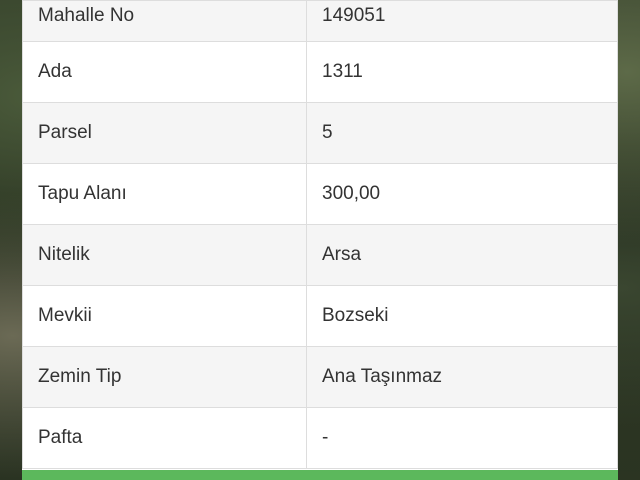 The width and height of the screenshot is (640, 480). I want to click on table-row-ada: Ada 1311, so click(320, 72).